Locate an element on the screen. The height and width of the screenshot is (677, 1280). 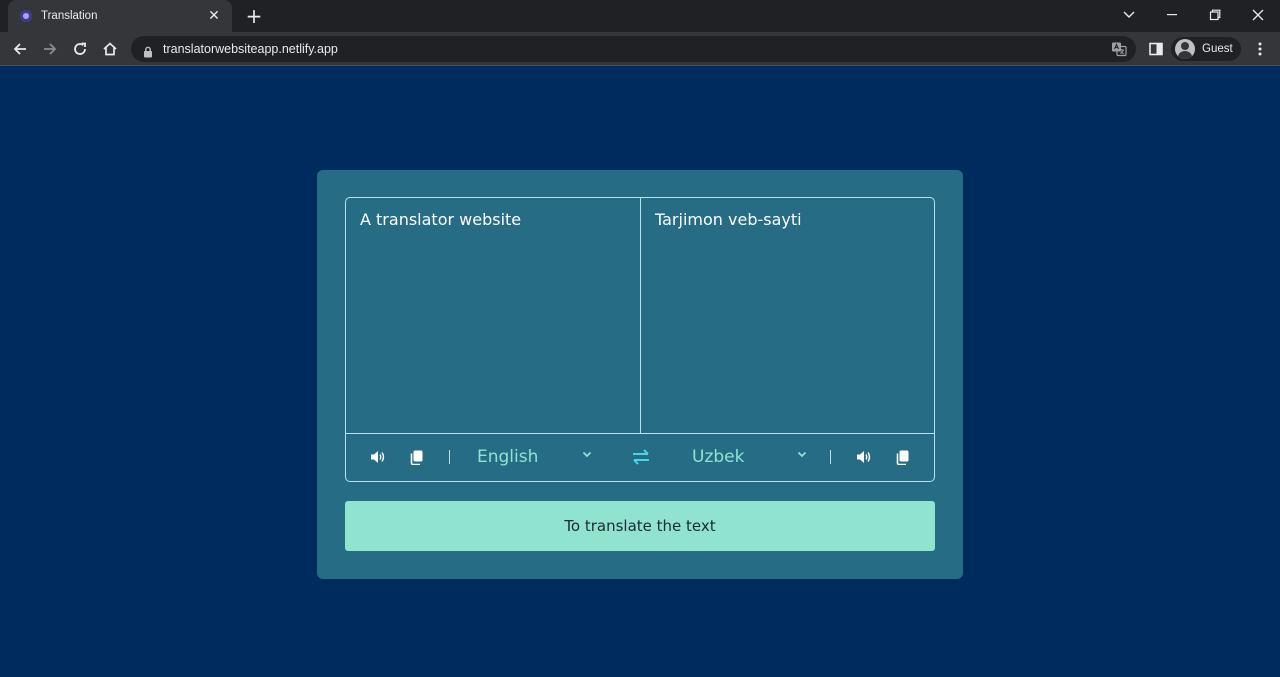
translate-button: To translate the text is located at coordinates (640, 526).